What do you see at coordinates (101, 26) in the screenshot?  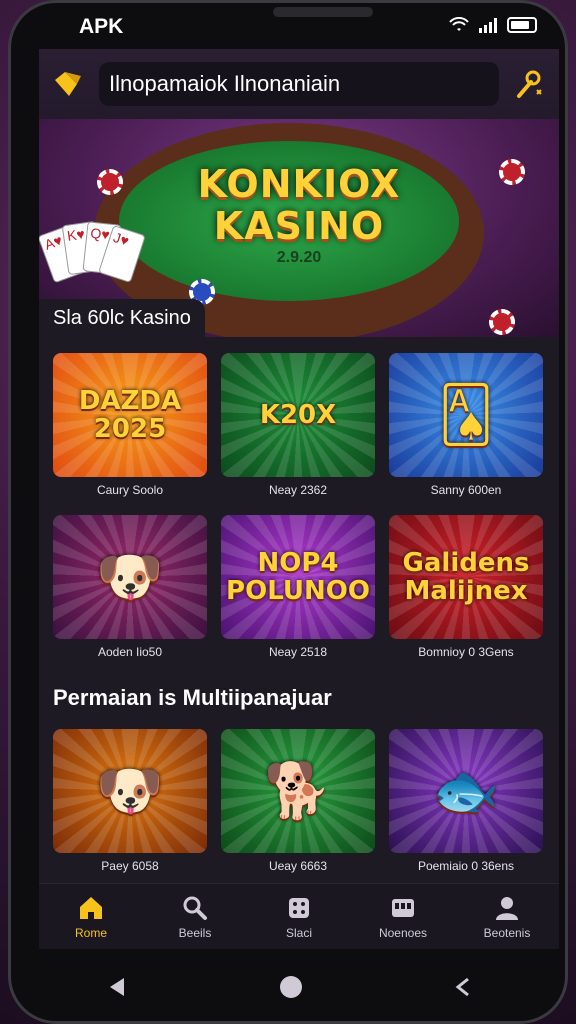 I see `carrier-label: APK` at bounding box center [101, 26].